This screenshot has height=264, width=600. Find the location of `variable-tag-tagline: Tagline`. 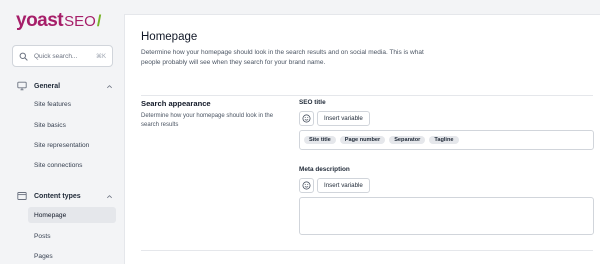

variable-tag-tagline: Tagline is located at coordinates (444, 140).